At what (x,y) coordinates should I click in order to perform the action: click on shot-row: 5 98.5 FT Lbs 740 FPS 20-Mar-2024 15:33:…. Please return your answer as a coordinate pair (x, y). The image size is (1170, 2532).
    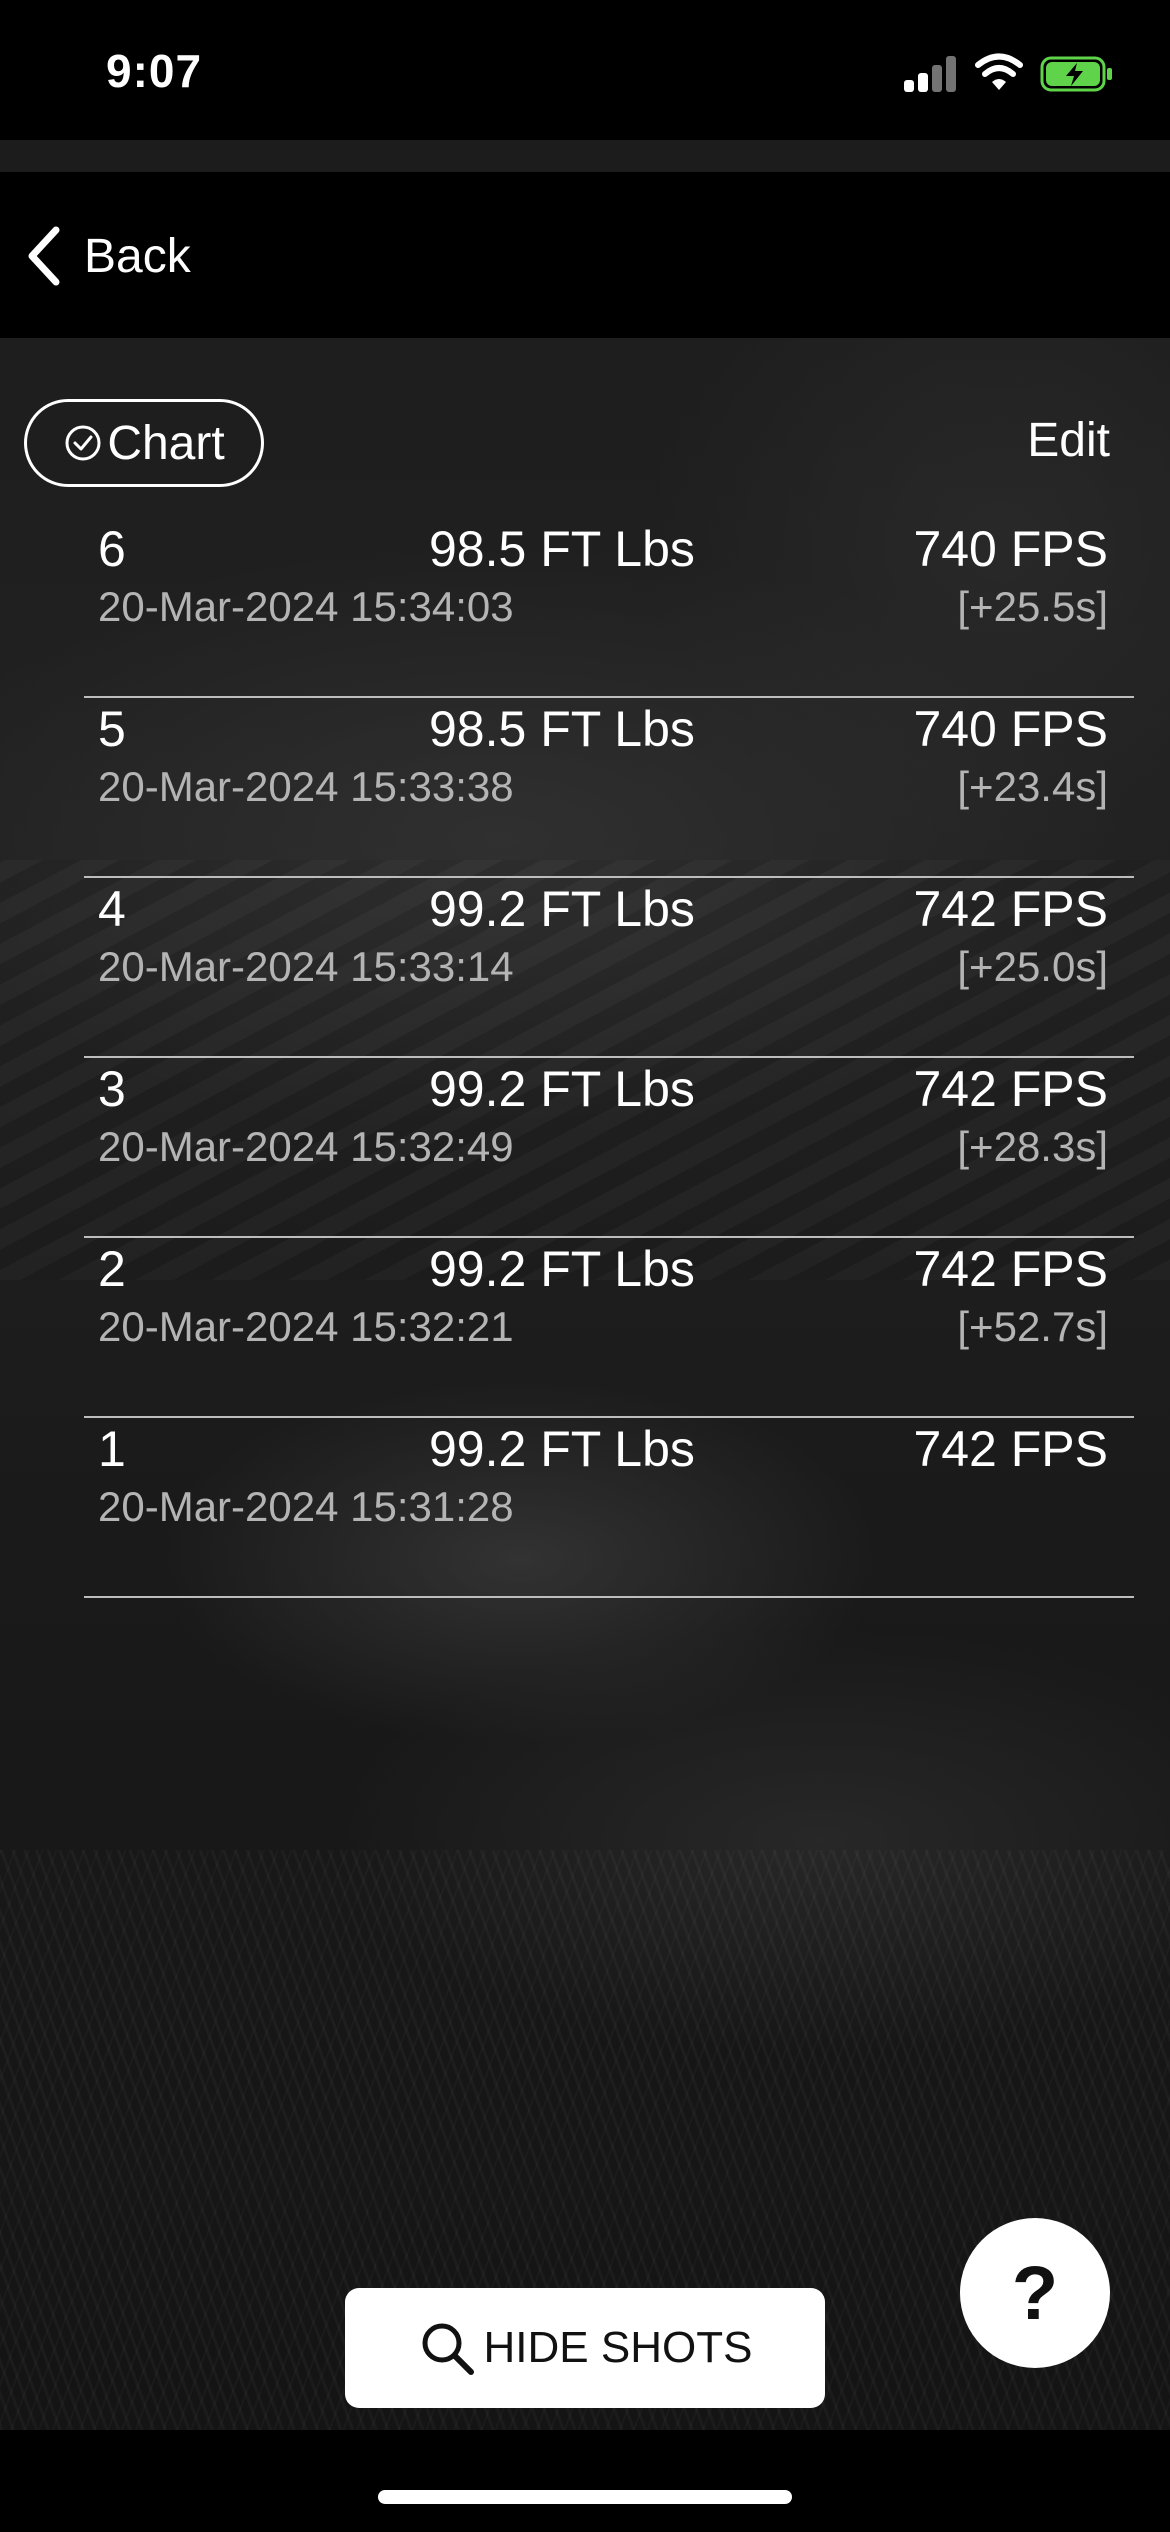
    Looking at the image, I should click on (609, 788).